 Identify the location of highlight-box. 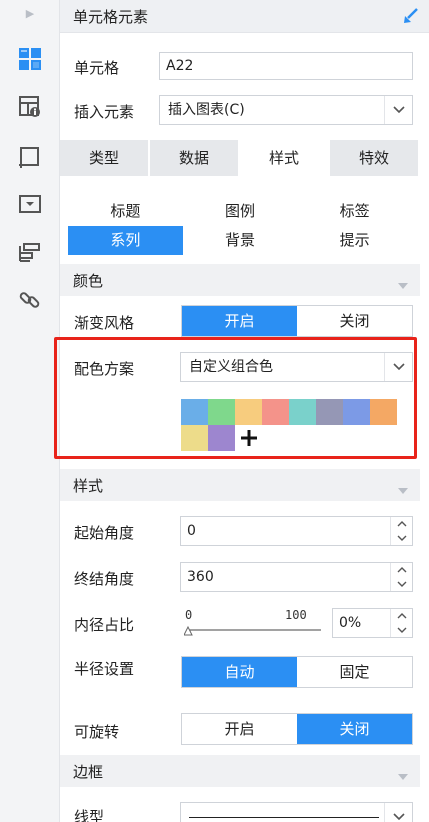
(235, 398).